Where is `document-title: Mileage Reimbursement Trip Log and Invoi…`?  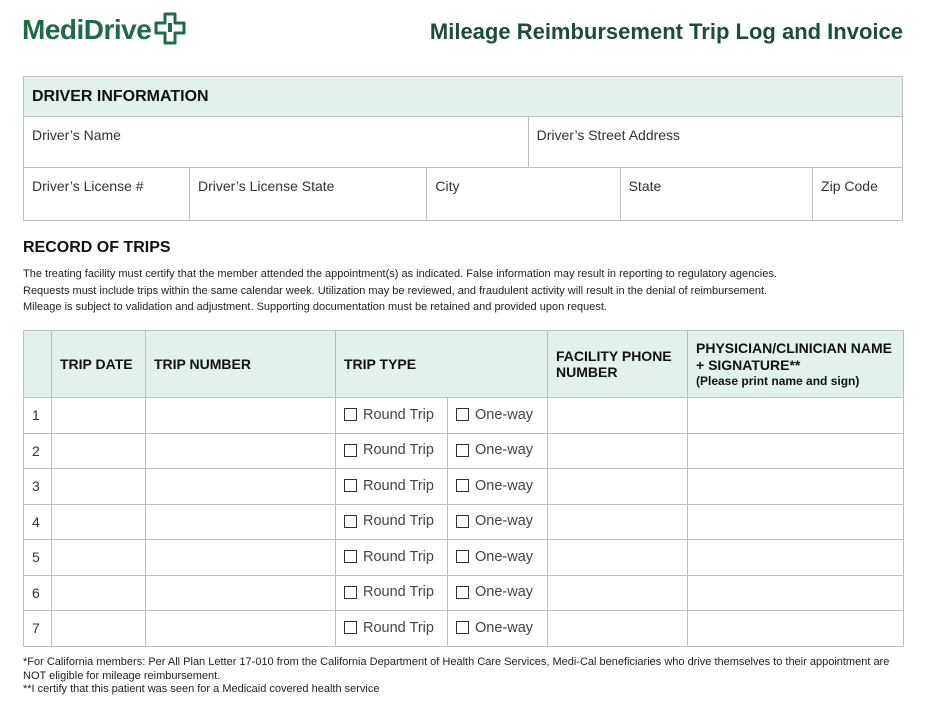
document-title: Mileage Reimbursement Trip Log and Invoi… is located at coordinates (666, 31).